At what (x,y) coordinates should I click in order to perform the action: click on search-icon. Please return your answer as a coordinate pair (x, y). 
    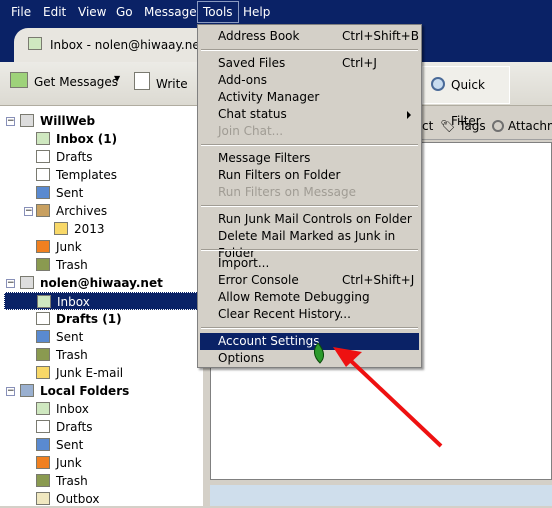
    Looking at the image, I should click on (438, 84).